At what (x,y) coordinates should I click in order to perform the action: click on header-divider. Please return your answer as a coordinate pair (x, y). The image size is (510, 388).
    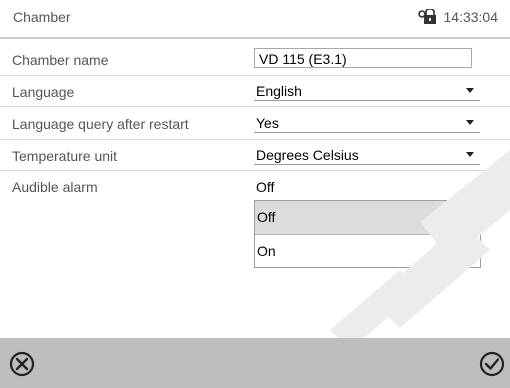
    Looking at the image, I should click on (255, 38).